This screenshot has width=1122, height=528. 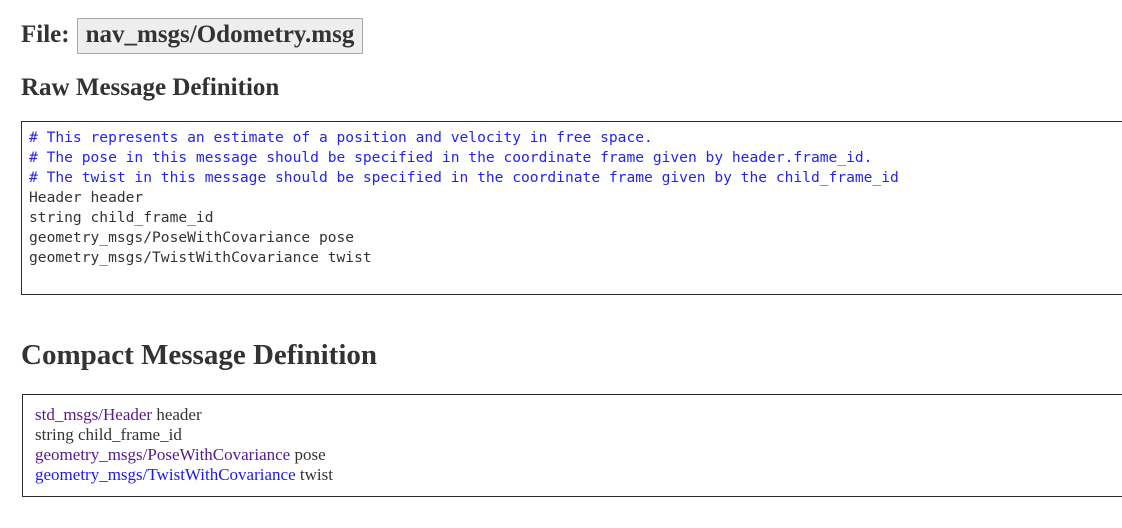 I want to click on message-type-link: geometry_msgs/PoseWithCovariance, so click(x=162, y=454).